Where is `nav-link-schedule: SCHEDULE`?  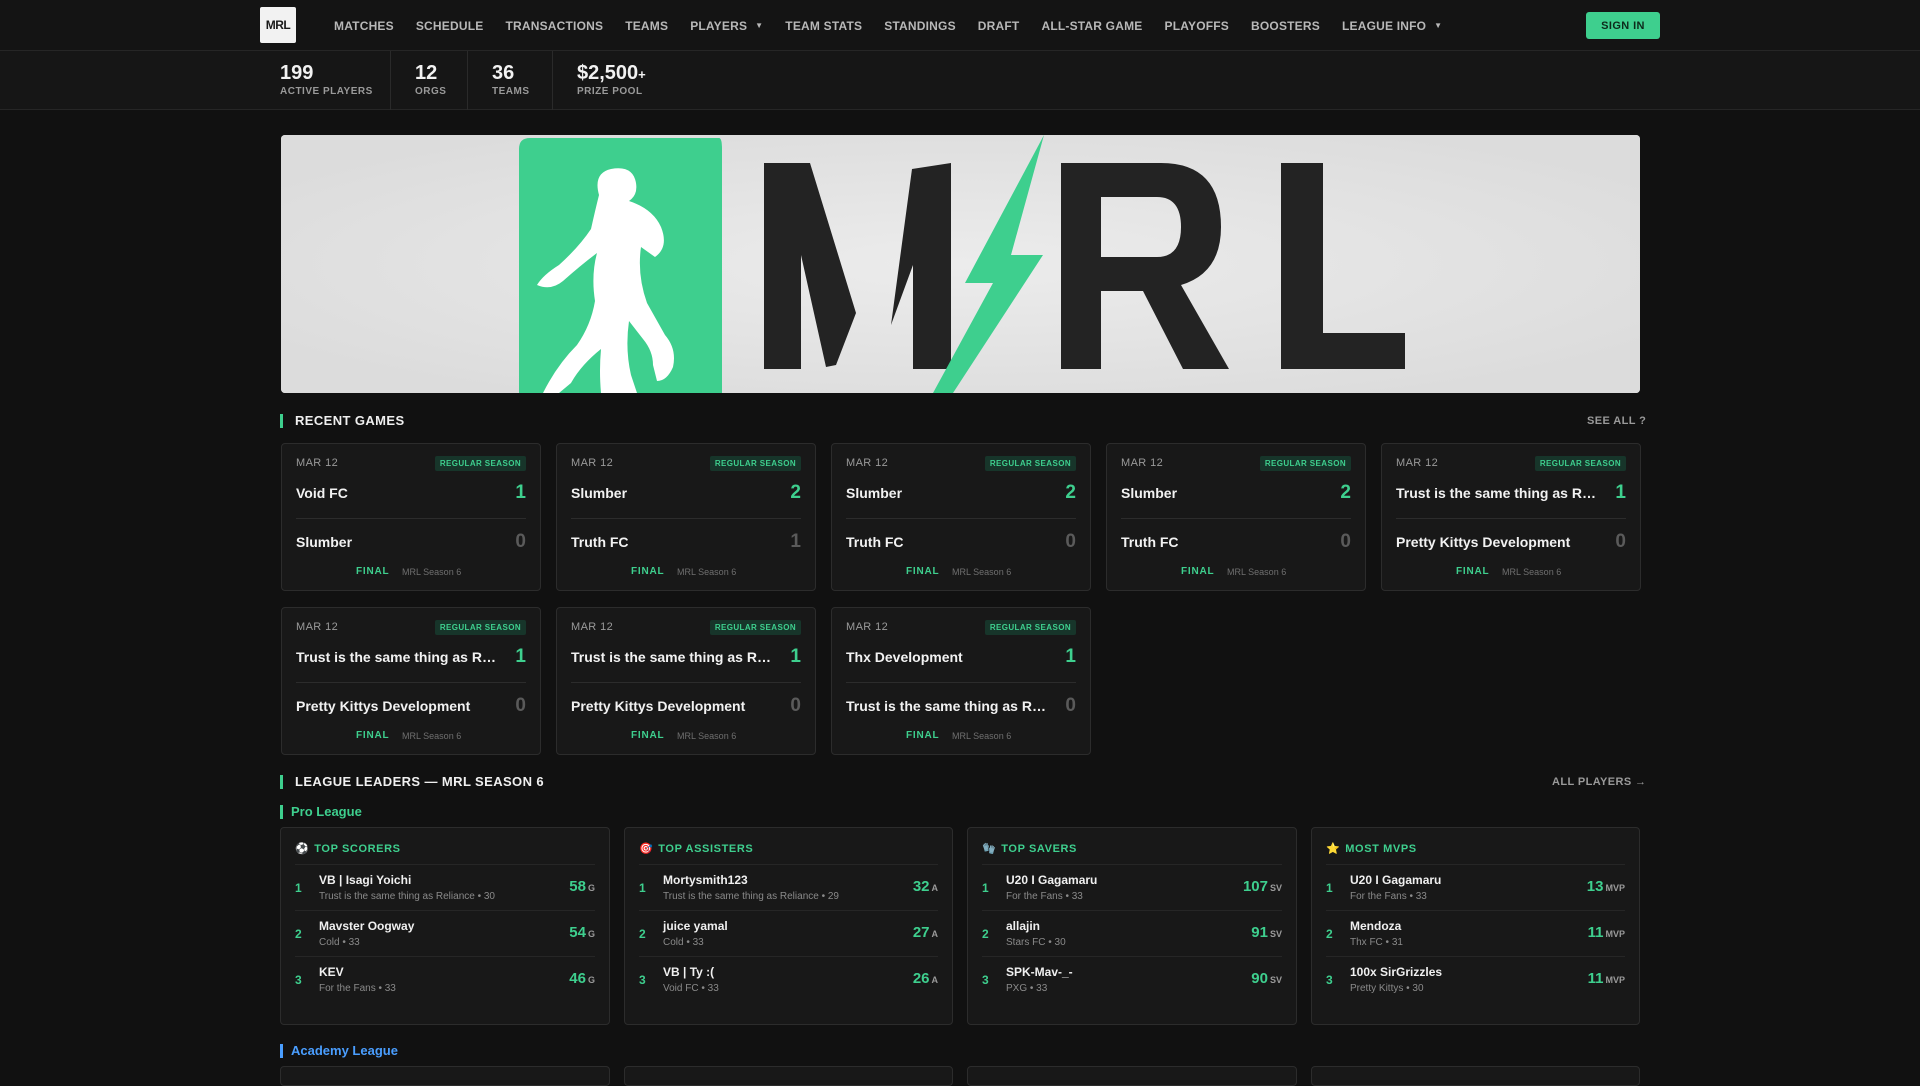
nav-link-schedule: SCHEDULE is located at coordinates (450, 26).